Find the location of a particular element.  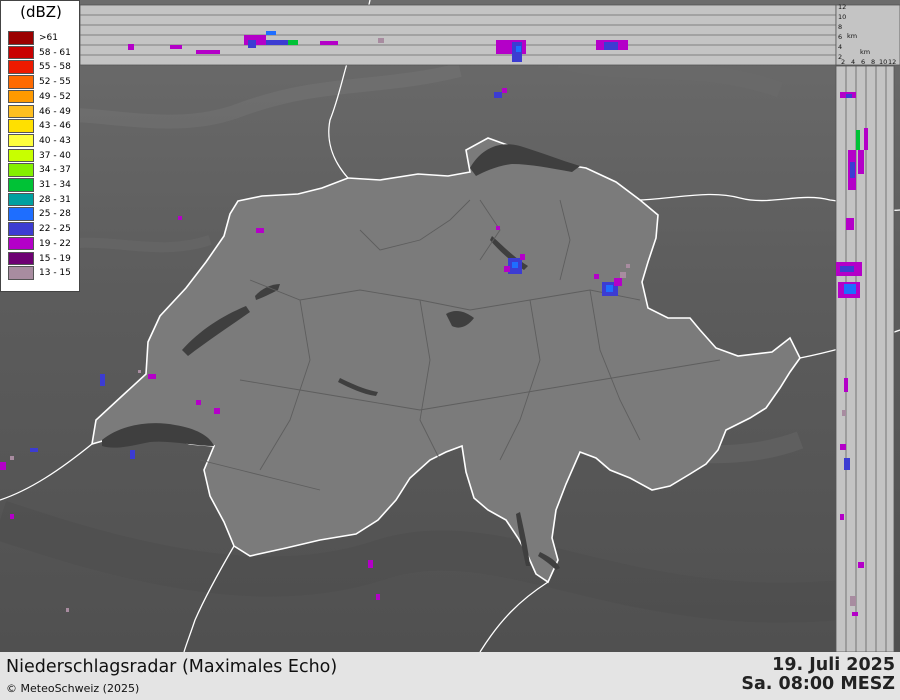

legend-row: 46 - 49 is located at coordinates (44, 112).